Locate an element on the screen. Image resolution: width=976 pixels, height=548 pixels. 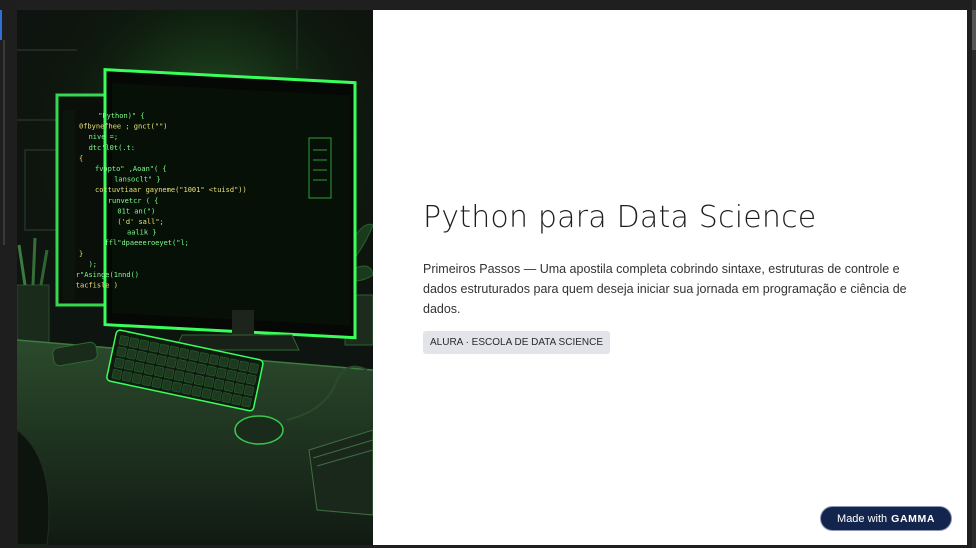
code-line: ('d' sall"; is located at coordinates (140, 222).